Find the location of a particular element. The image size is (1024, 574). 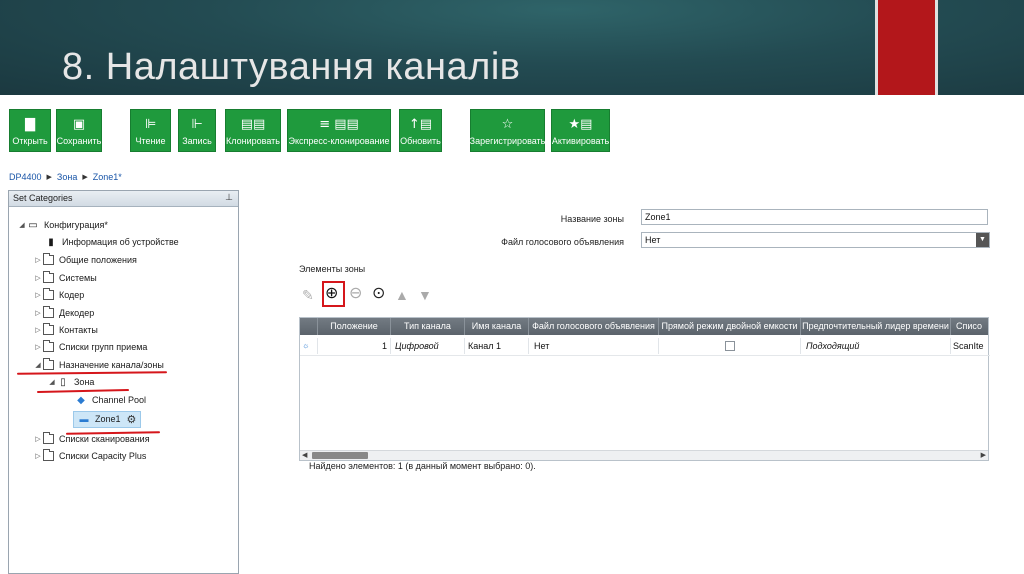

activate-button: ★▤ Активировать is located at coordinates (580, 130).